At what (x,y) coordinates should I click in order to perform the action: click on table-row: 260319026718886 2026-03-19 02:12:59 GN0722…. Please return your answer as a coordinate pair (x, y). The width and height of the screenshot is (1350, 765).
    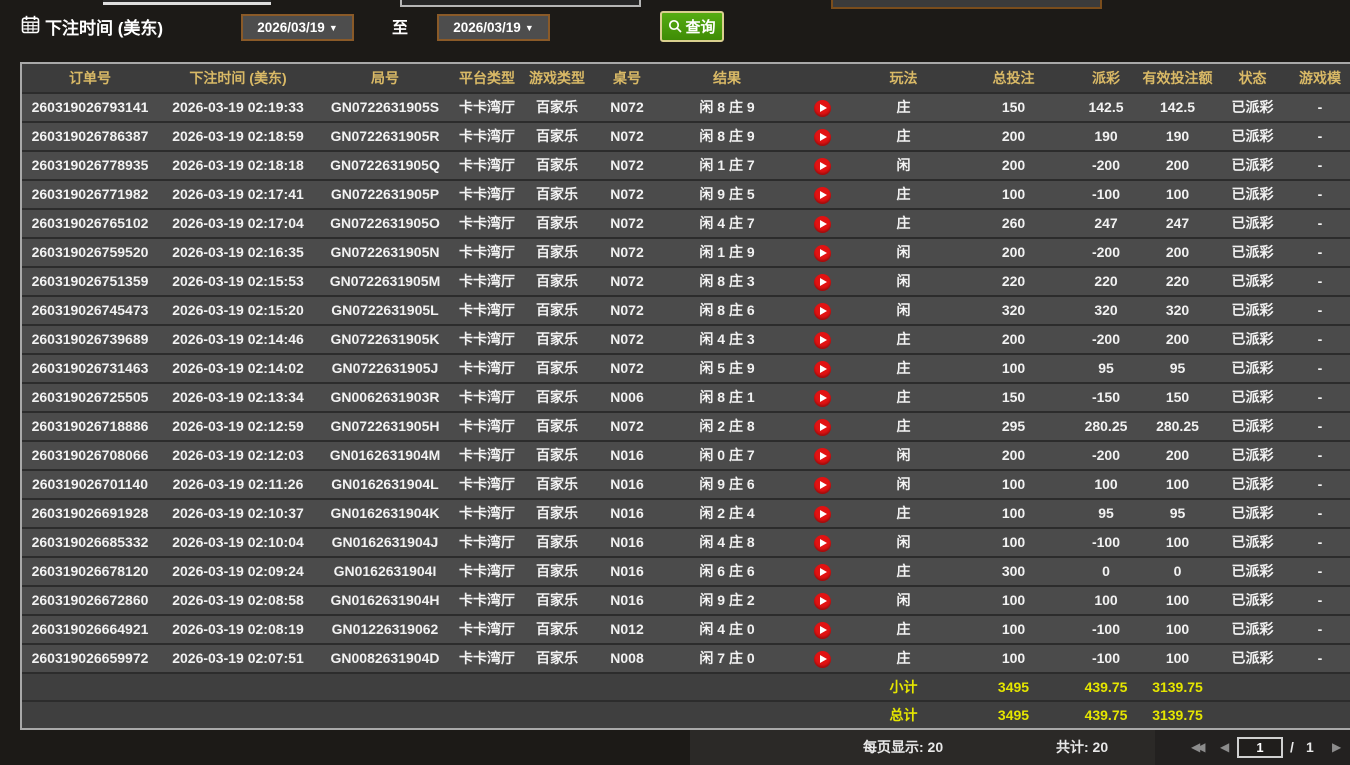
    Looking at the image, I should click on (686, 425).